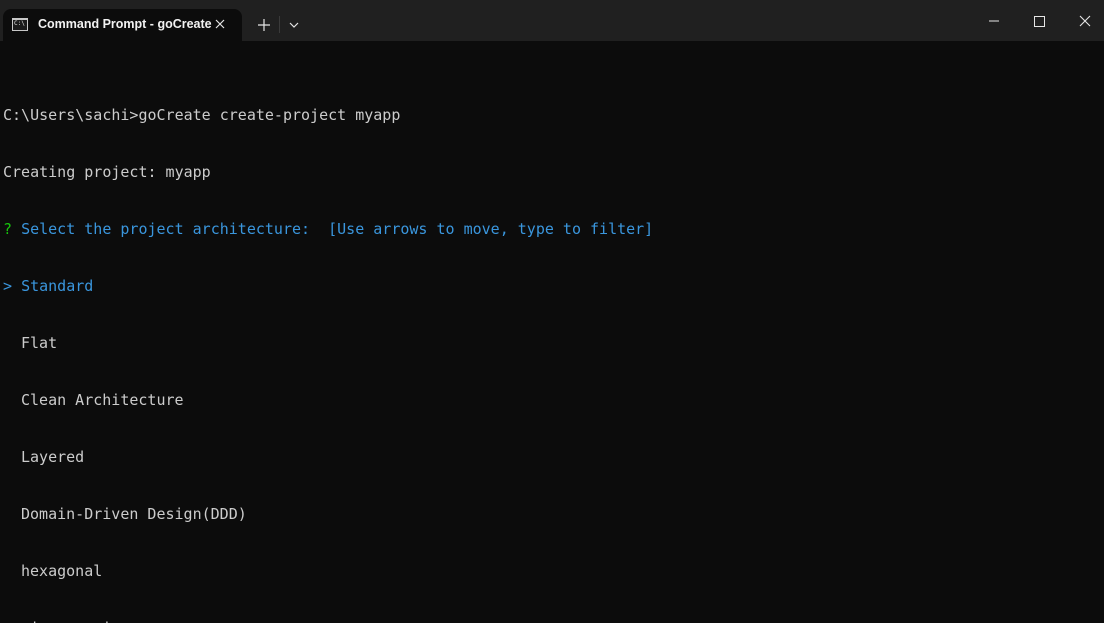  Describe the element at coordinates (8, 229) in the screenshot. I see `question-mark: ?` at that location.